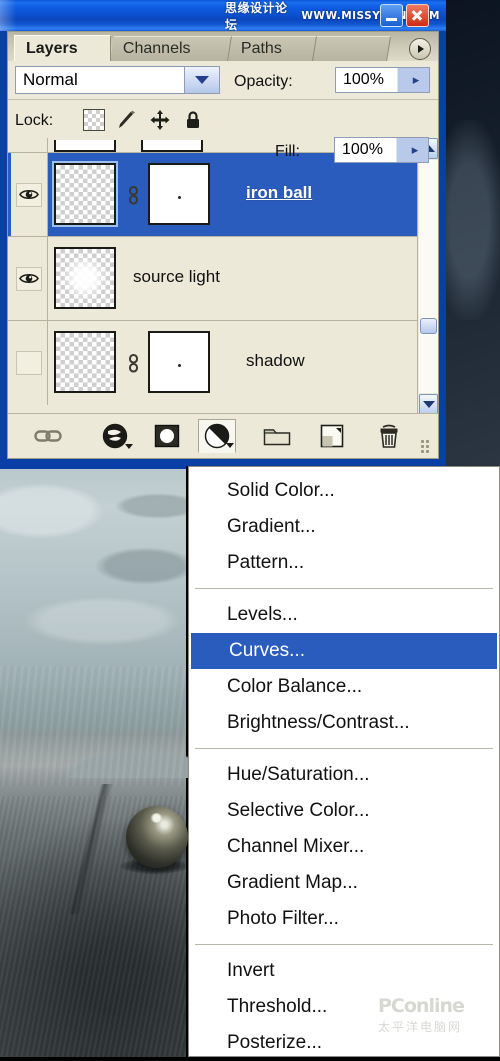 Image resolution: width=500 pixels, height=1061 pixels. Describe the element at coordinates (391, 15) in the screenshot. I see `minimize-button` at that location.